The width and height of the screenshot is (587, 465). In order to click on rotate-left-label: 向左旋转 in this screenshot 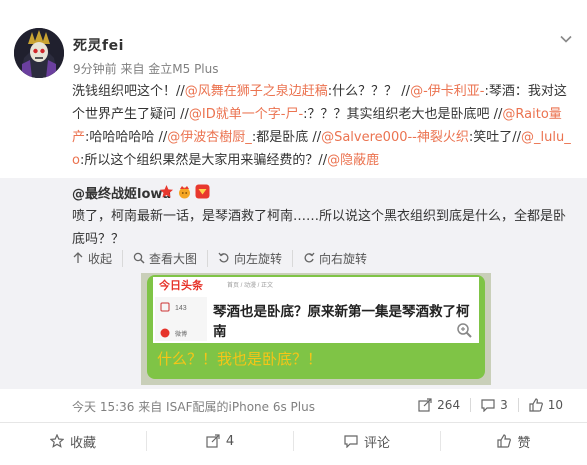, I will do `click(258, 258)`.